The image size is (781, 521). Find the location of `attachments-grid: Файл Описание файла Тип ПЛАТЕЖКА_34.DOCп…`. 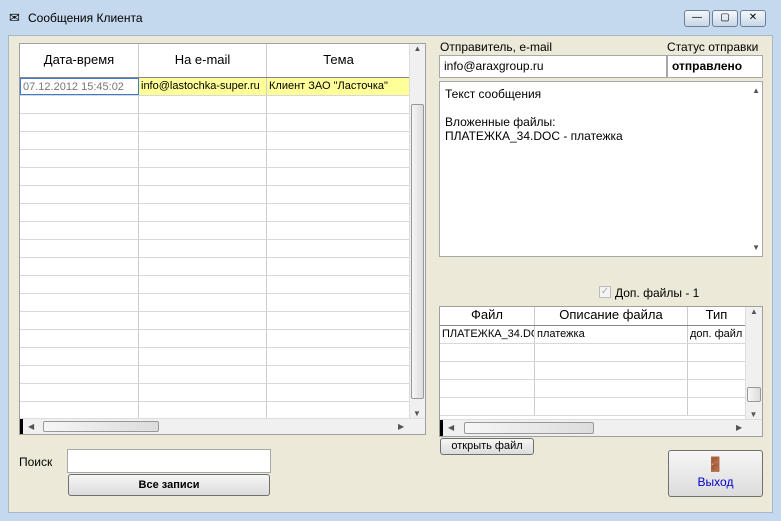

attachments-grid: Файл Описание файла Тип ПЛАТЕЖКА_34.DOCп… is located at coordinates (601, 371).